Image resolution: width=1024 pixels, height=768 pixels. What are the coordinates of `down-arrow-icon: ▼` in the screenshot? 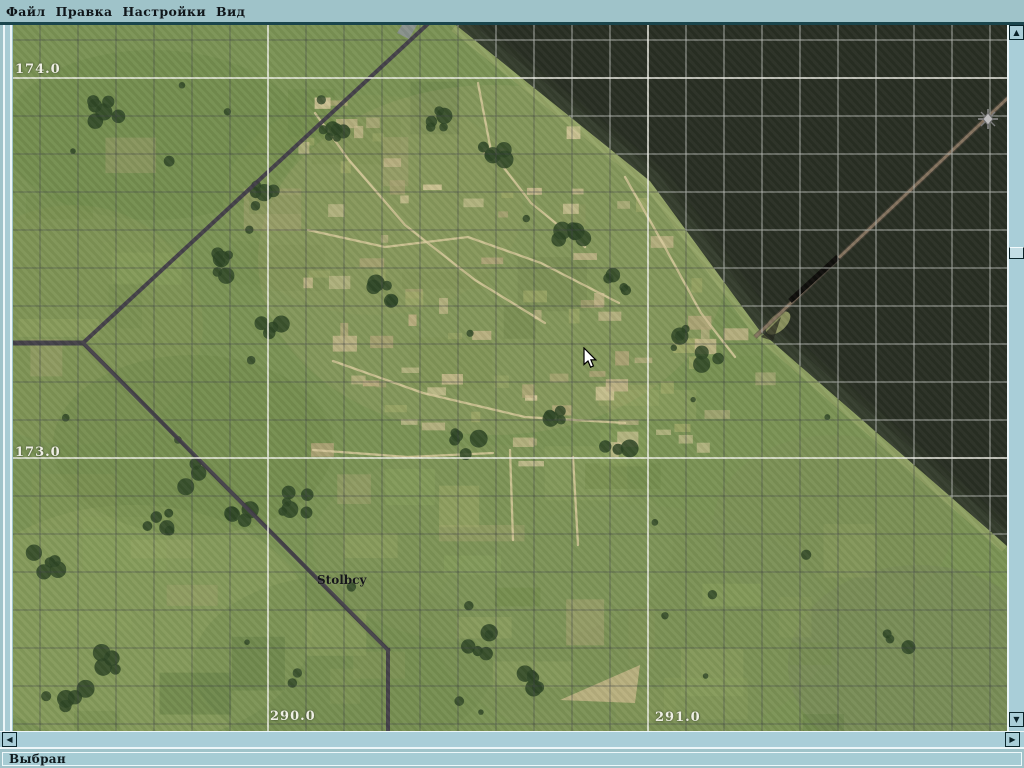 It's located at (1016, 719).